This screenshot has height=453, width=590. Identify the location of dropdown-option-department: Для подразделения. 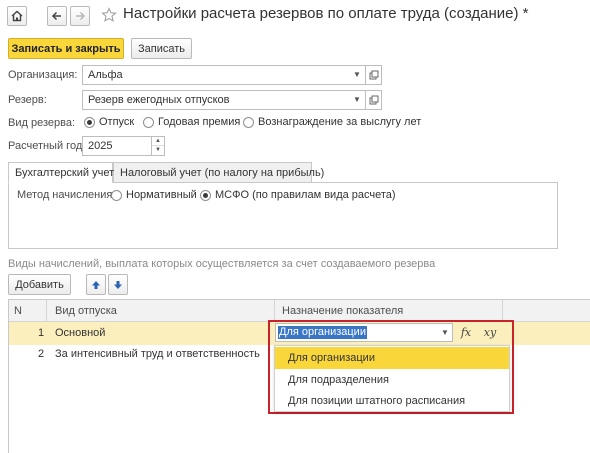
(392, 380).